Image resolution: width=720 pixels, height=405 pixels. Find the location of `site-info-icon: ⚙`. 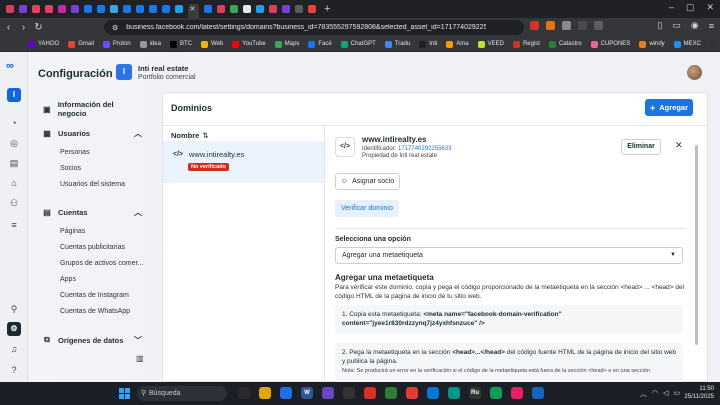

site-info-icon: ⚙ is located at coordinates (115, 28).